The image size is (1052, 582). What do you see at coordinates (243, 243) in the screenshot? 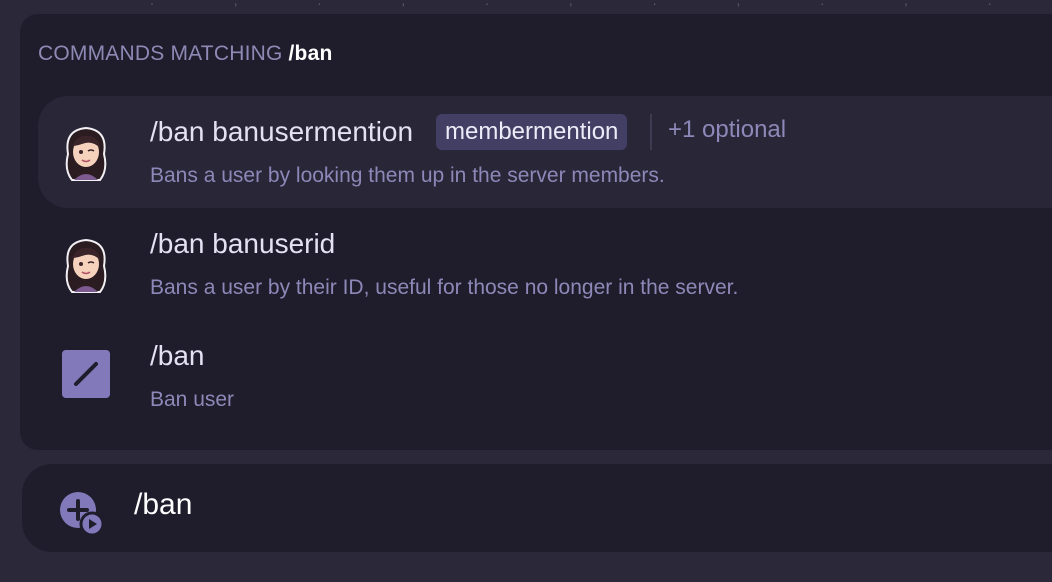
I see `command-name: /ban banuserid` at bounding box center [243, 243].